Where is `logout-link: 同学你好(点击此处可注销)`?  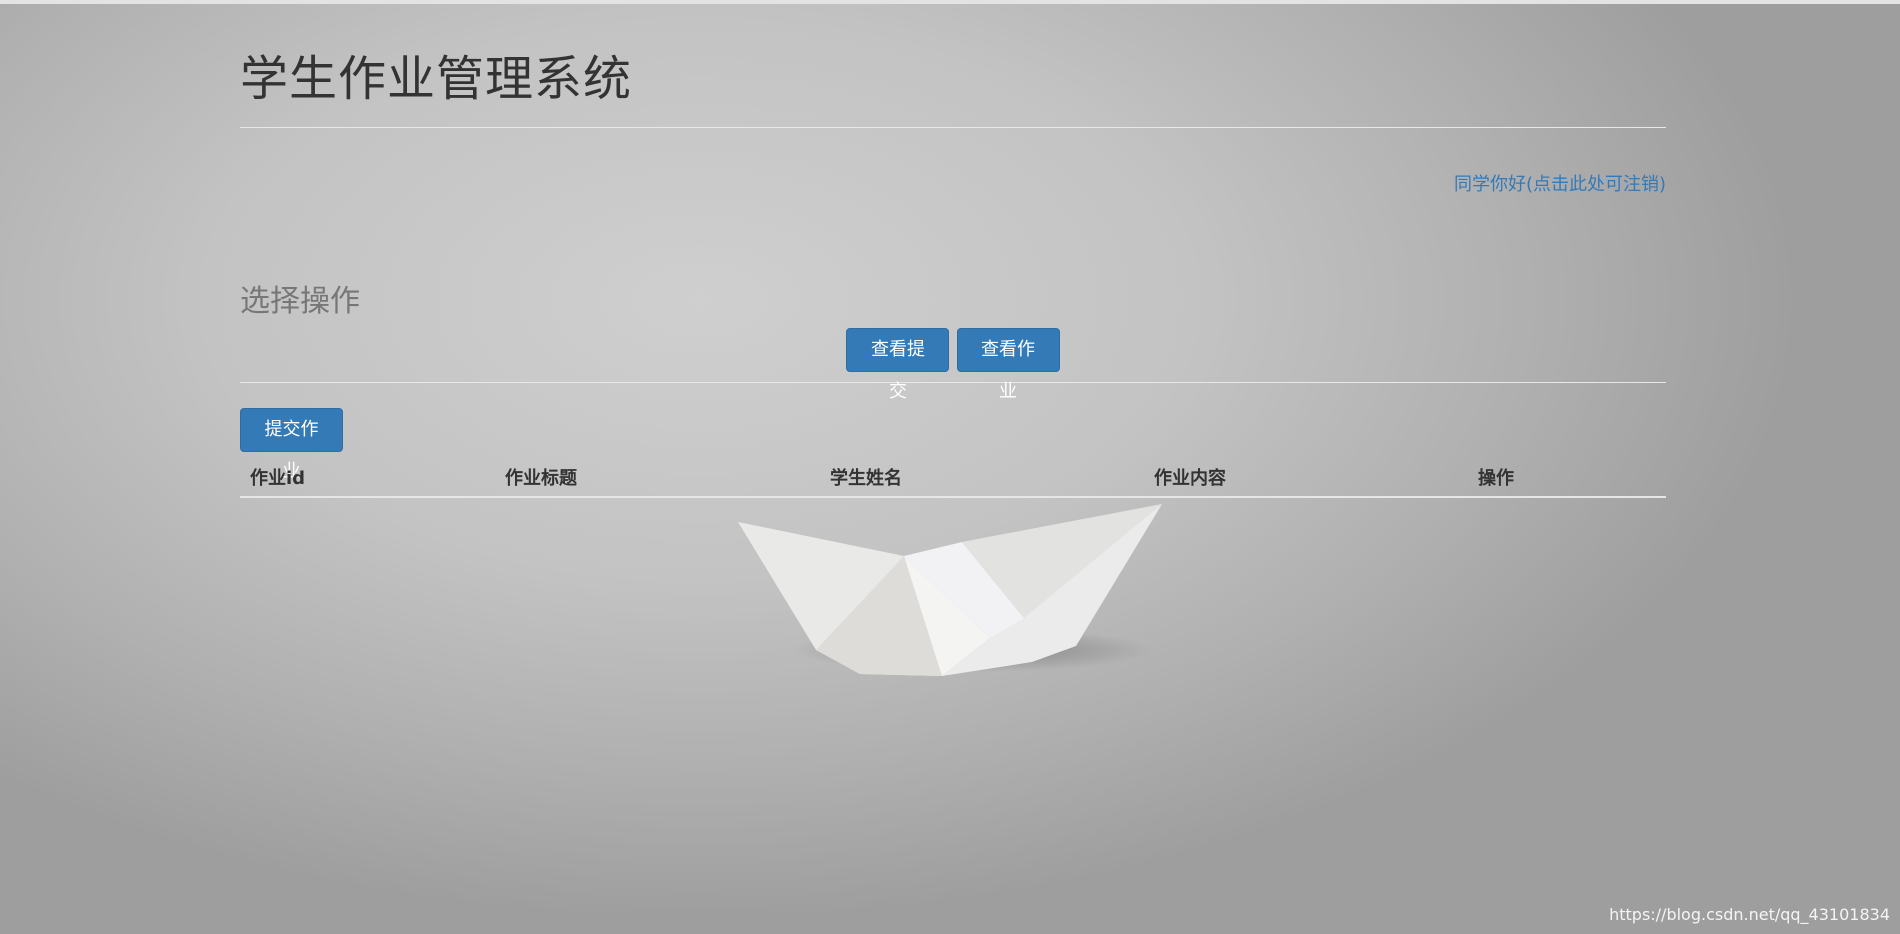 logout-link: 同学你好(点击此处可注销) is located at coordinates (1560, 184).